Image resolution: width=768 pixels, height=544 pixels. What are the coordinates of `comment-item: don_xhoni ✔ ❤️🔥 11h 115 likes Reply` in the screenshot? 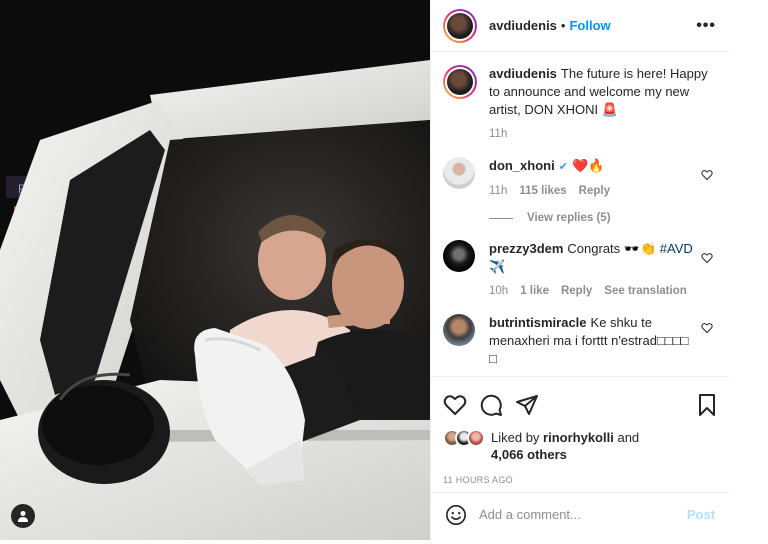 It's located at (580, 178).